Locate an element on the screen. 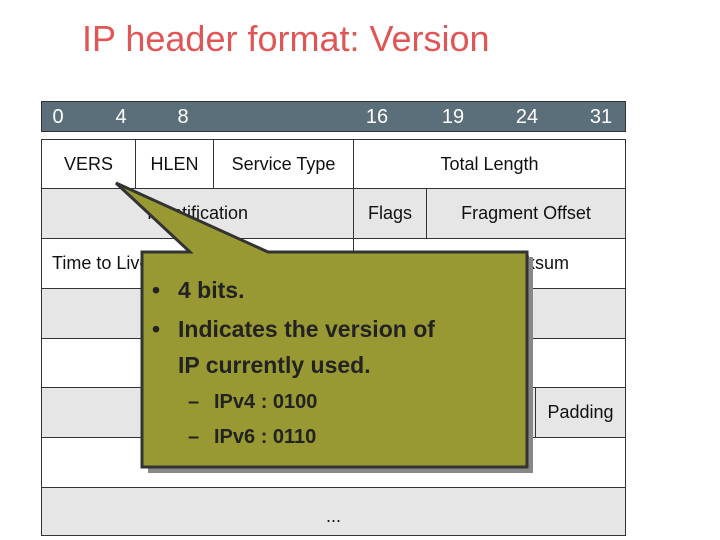 The width and height of the screenshot is (720, 540). callout-subitem: – IPv6 : 0110 is located at coordinates (252, 437).